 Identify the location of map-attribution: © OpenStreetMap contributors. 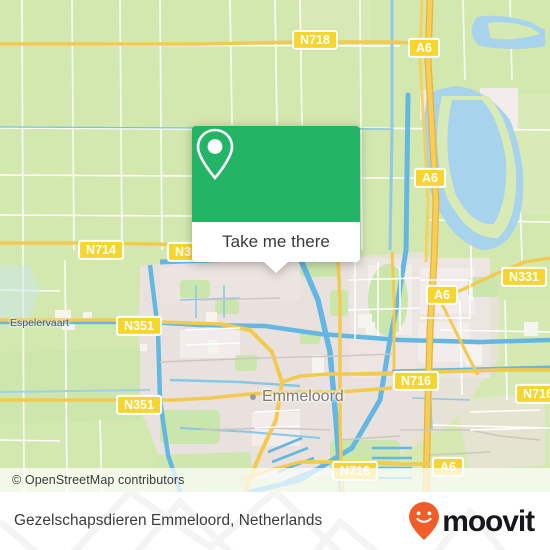
(275, 480).